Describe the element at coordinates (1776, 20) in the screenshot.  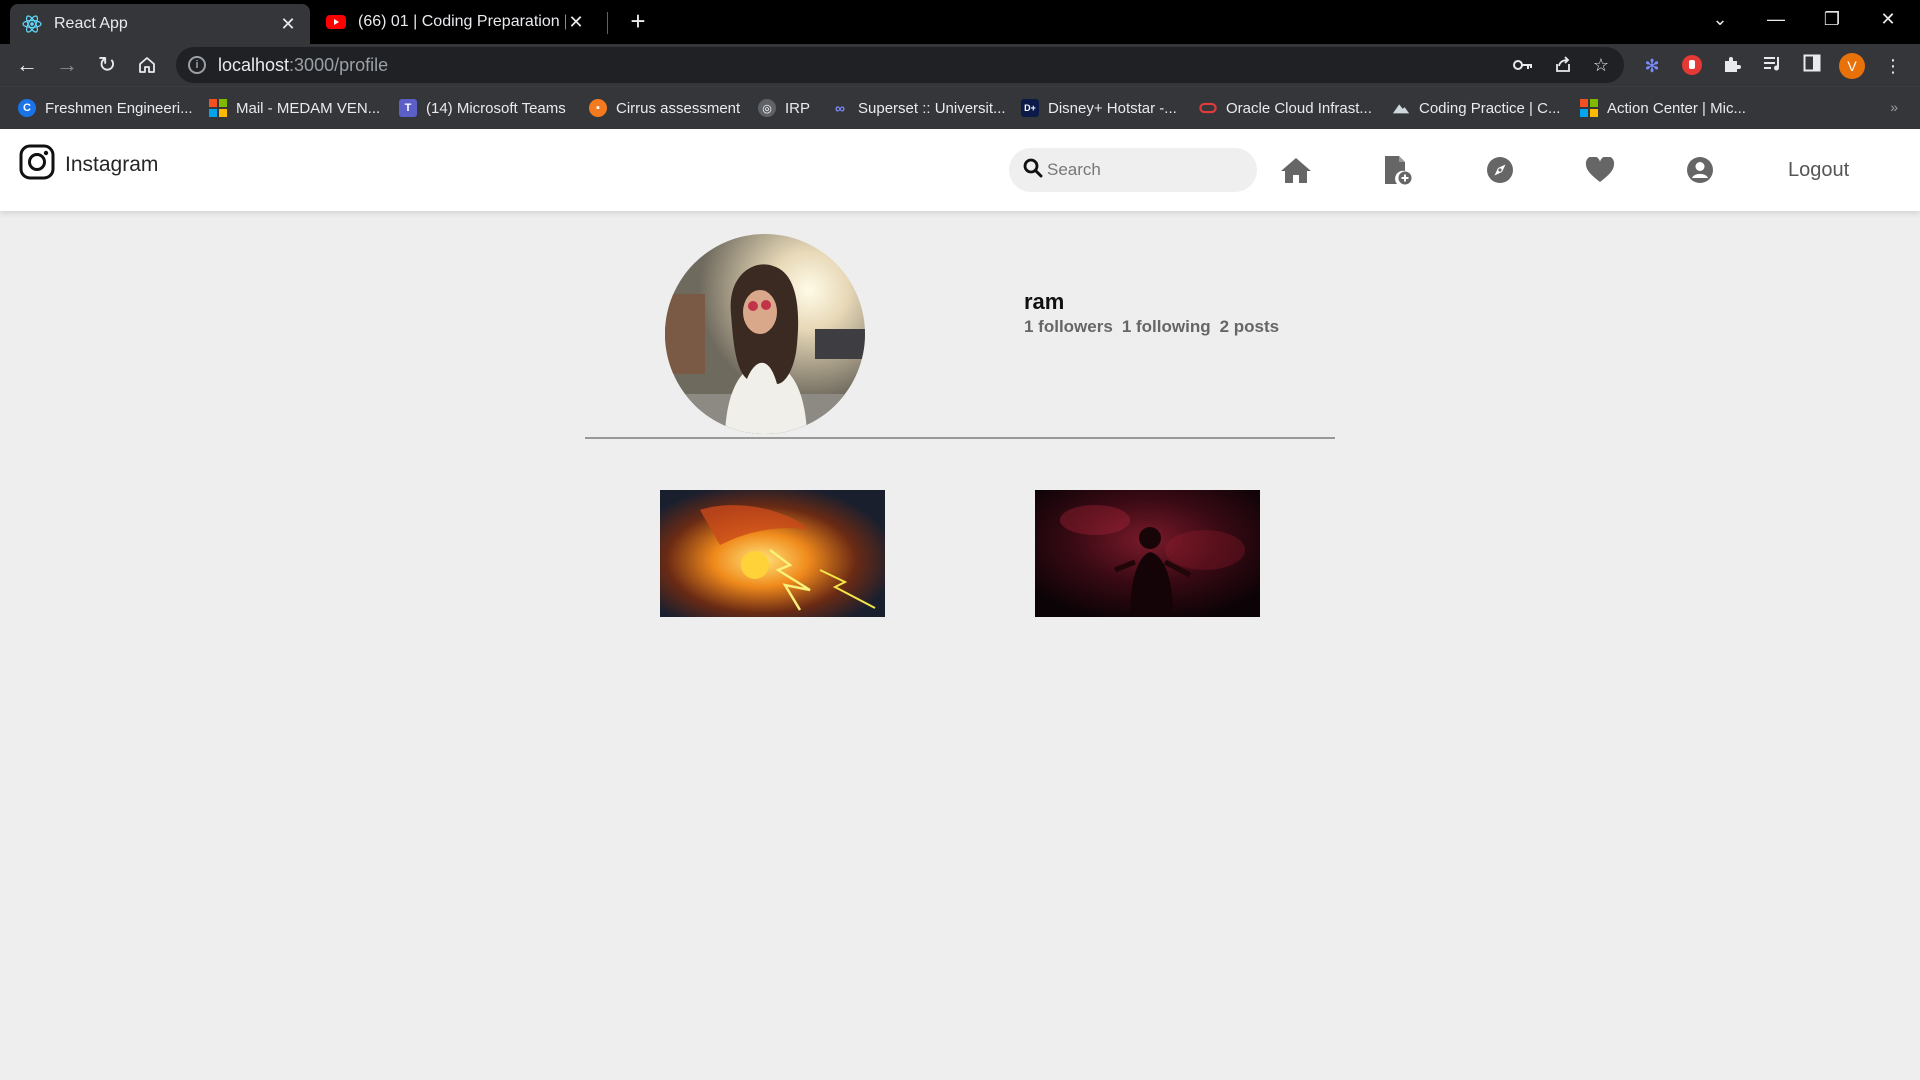
I see `minimize-icon: —` at that location.